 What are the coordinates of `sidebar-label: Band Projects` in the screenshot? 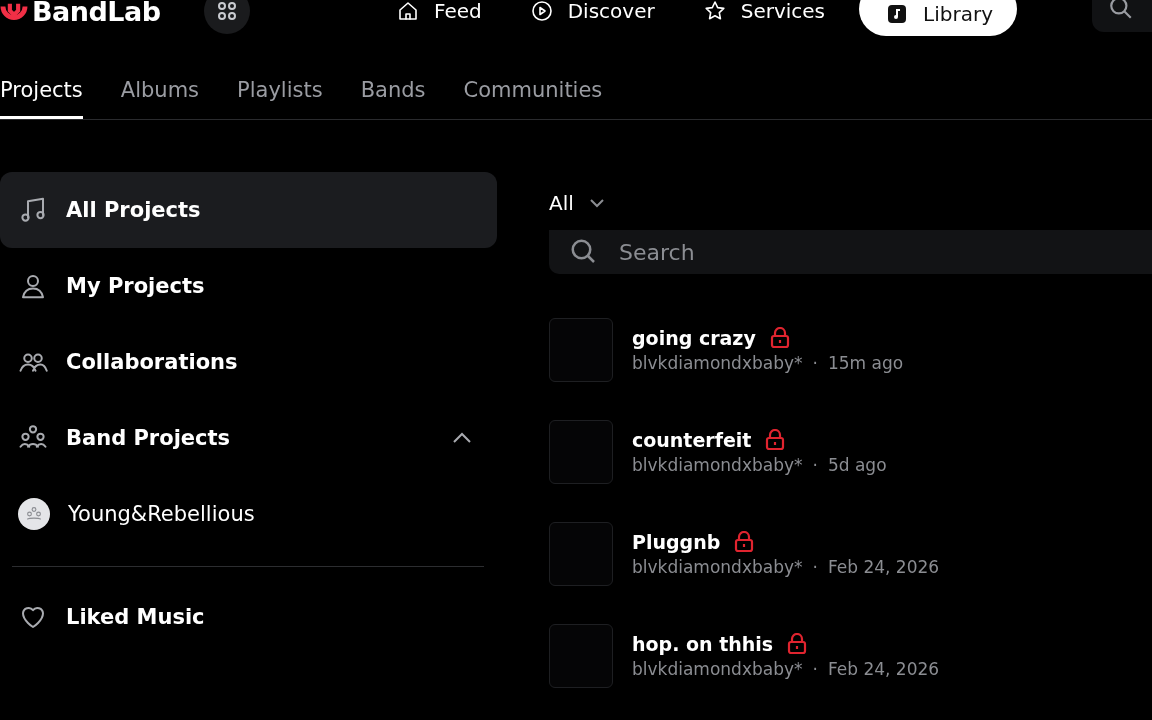 It's located at (148, 438).